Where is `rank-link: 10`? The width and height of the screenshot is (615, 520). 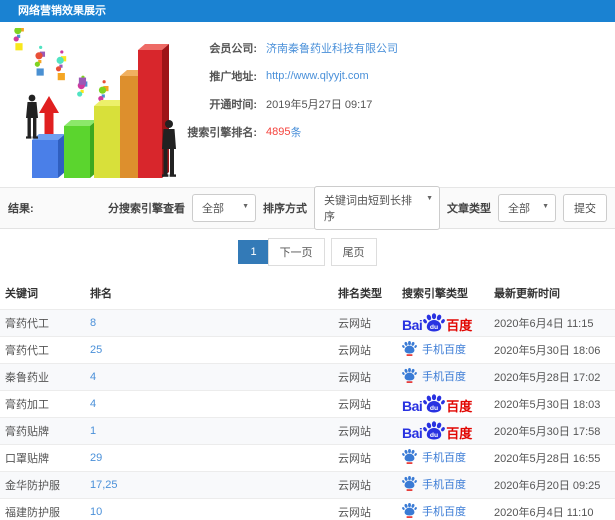
rank-link: 10 is located at coordinates (96, 512).